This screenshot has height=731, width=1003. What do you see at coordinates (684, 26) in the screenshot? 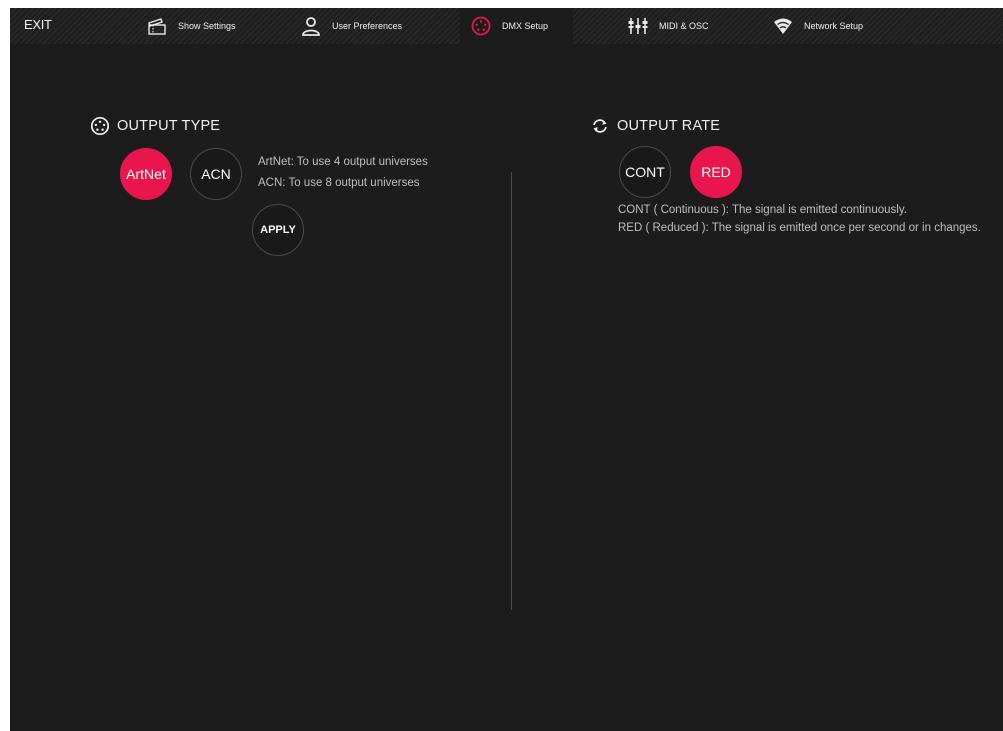
I see `tab-label: MIDI & OSC` at bounding box center [684, 26].